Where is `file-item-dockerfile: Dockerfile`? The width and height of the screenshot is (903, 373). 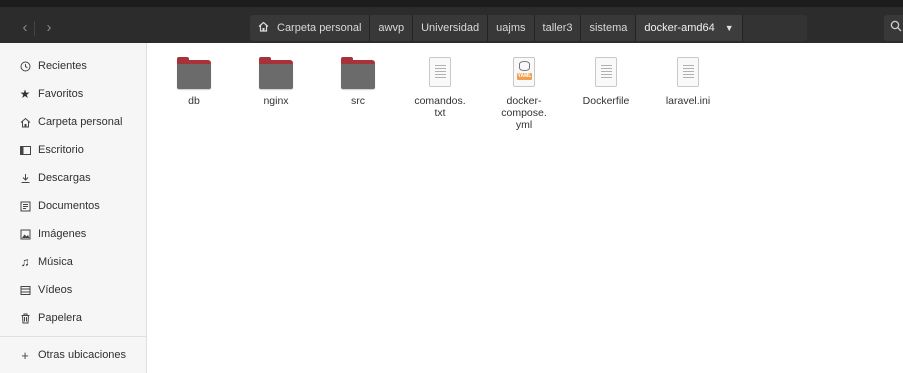 file-item-dockerfile: Dockerfile is located at coordinates (606, 81).